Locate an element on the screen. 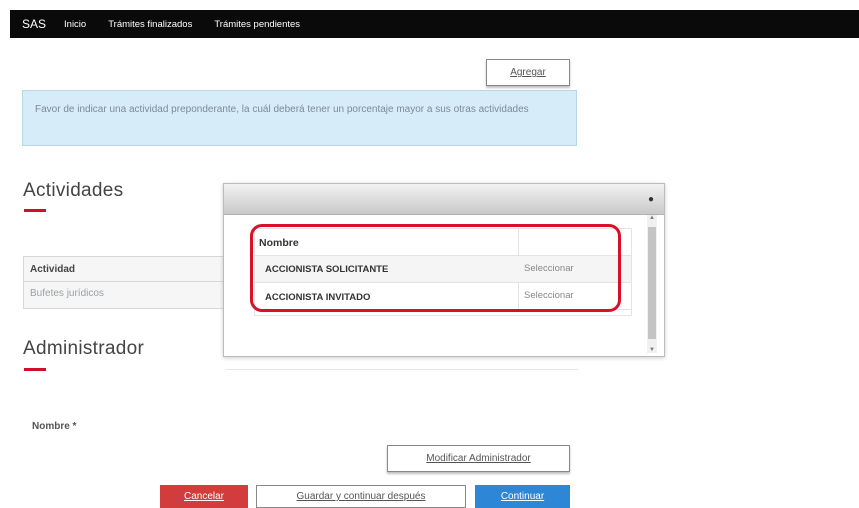 The image size is (859, 508). administrador-title: Administrador is located at coordinates (84, 348).